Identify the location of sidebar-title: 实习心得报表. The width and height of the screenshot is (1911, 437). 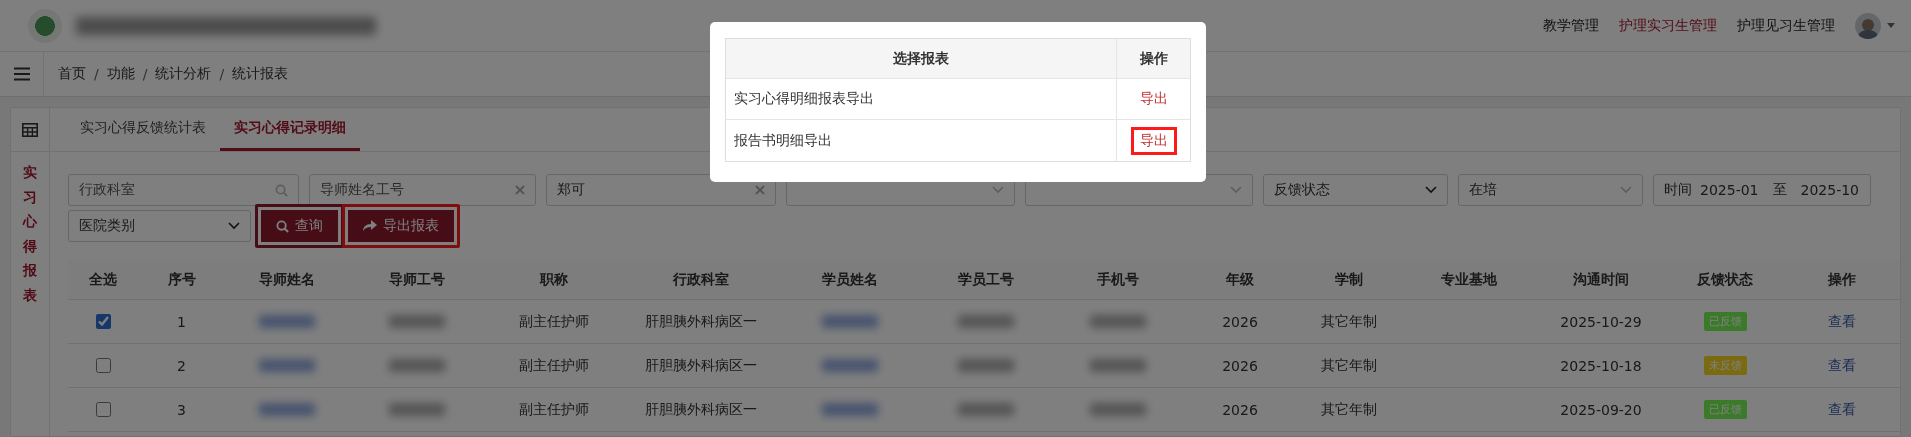
(30, 234).